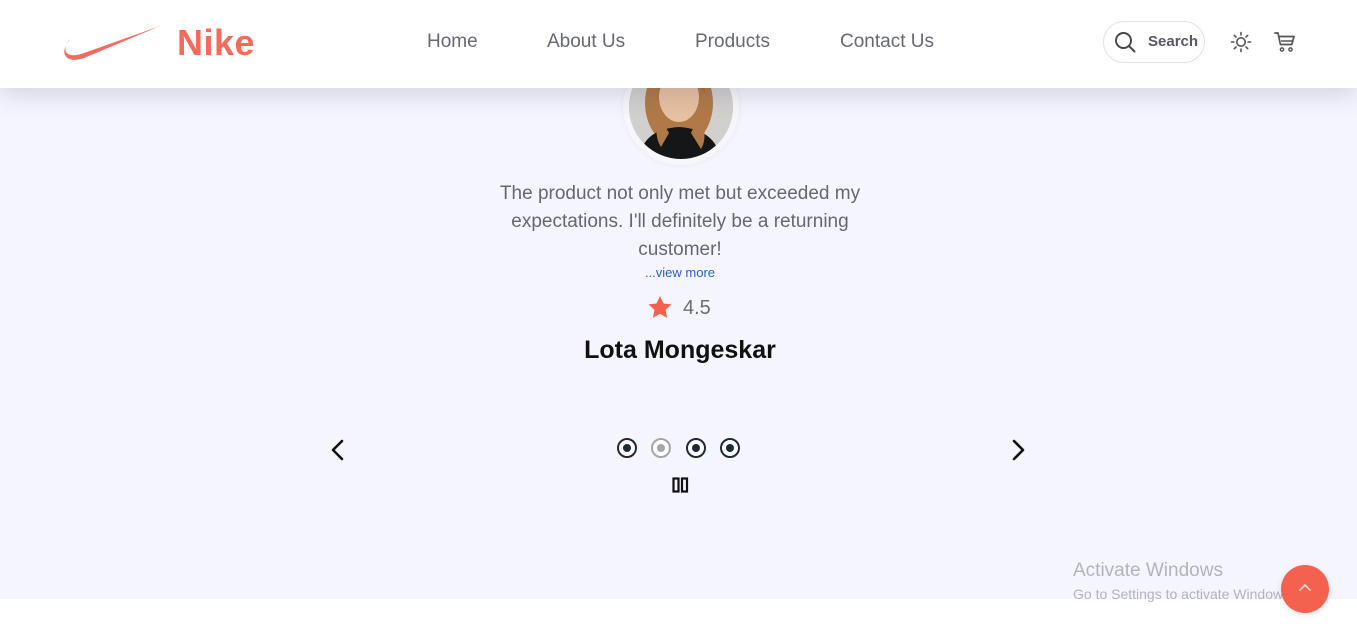  I want to click on search-label: Search, so click(1173, 41).